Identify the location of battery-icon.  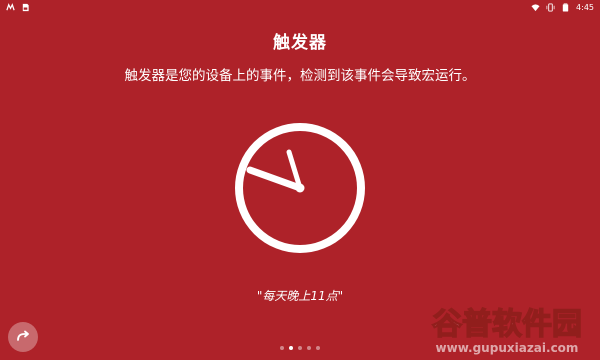
(565, 7).